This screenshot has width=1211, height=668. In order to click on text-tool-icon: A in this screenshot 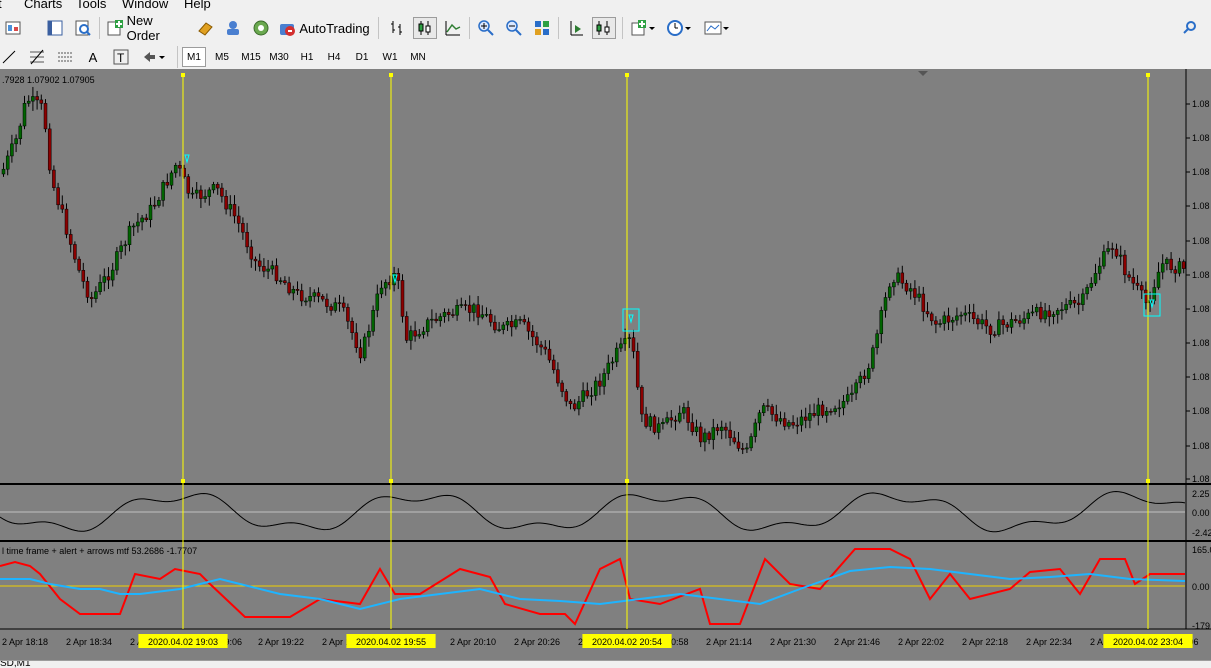, I will do `click(93, 57)`.